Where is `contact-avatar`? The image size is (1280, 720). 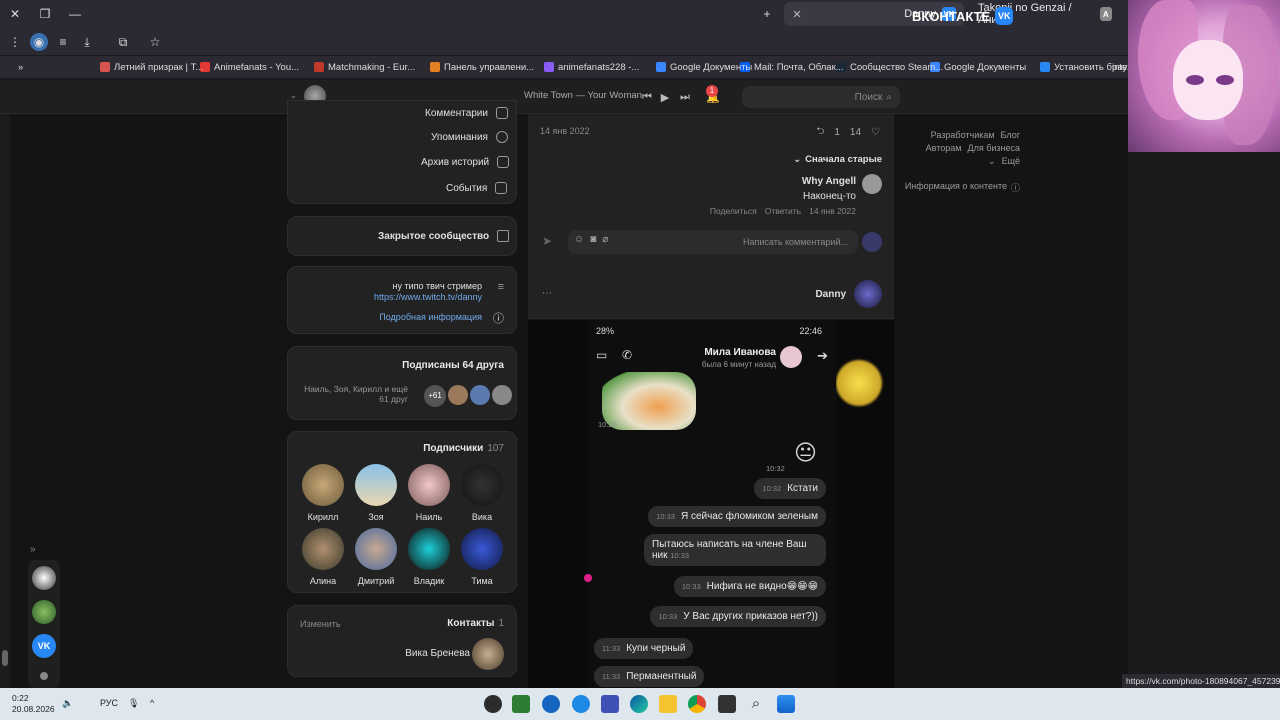
contact-avatar is located at coordinates (488, 654).